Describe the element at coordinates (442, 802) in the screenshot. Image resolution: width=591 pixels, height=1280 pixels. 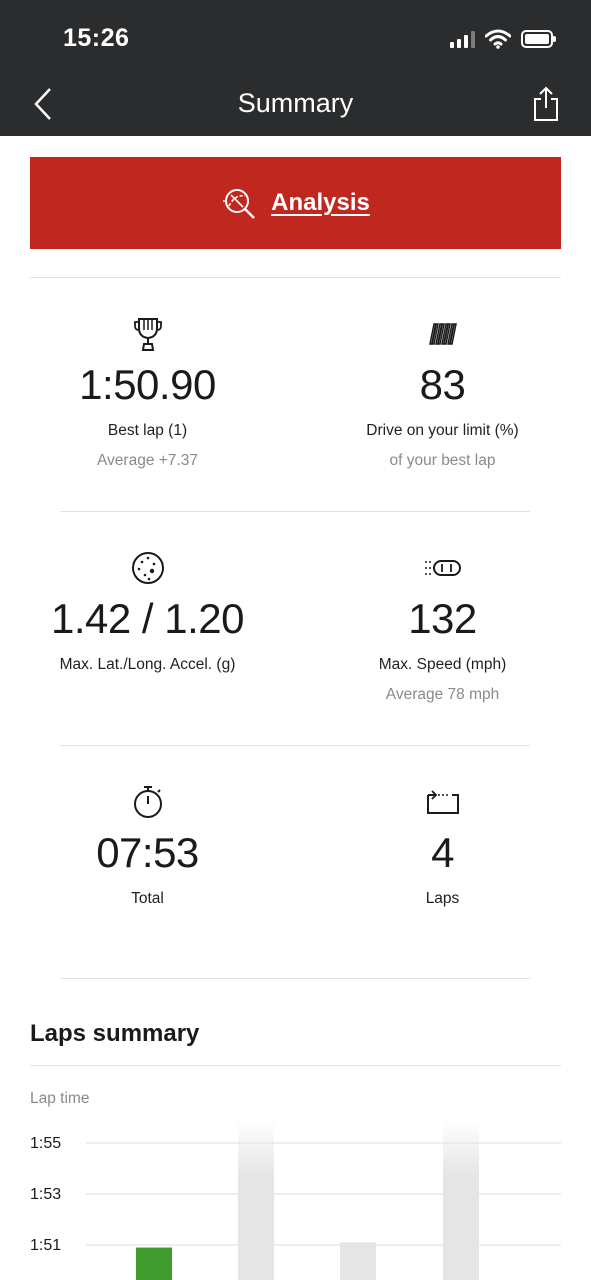
I see `lap-loop-icon` at that location.